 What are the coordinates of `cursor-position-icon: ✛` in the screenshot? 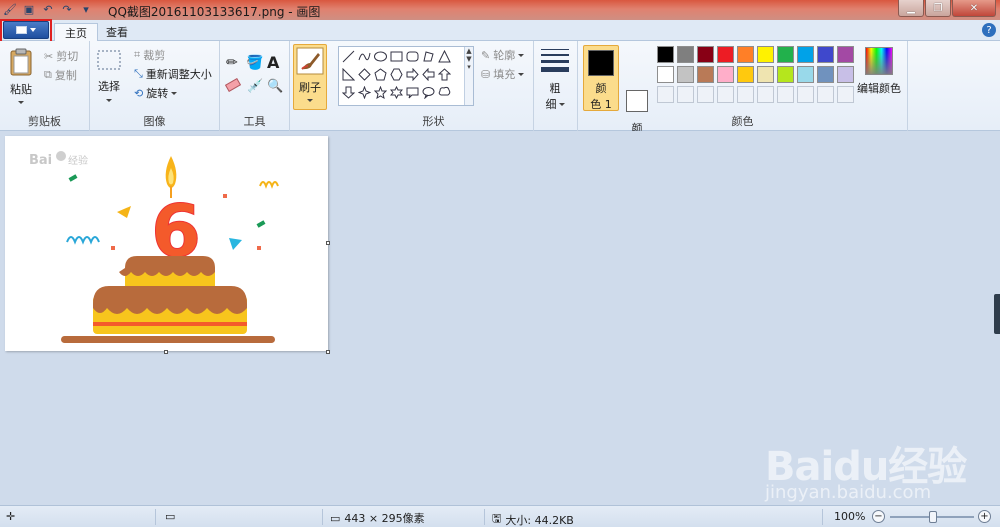 It's located at (11, 516).